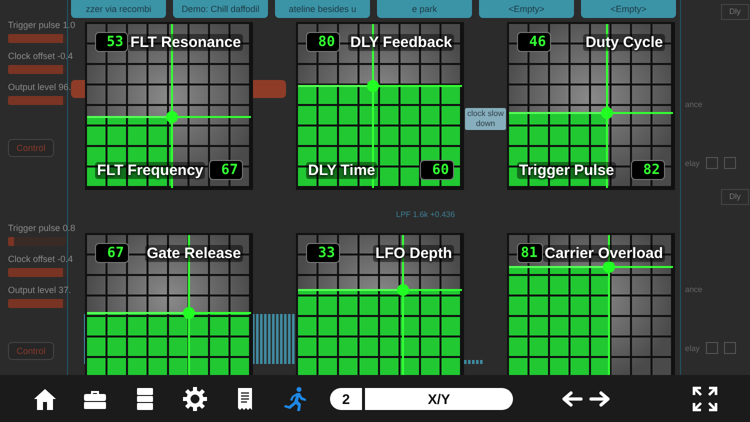 This screenshot has height=422, width=750. What do you see at coordinates (530, 253) in the screenshot?
I see `value-readout: 81` at bounding box center [530, 253].